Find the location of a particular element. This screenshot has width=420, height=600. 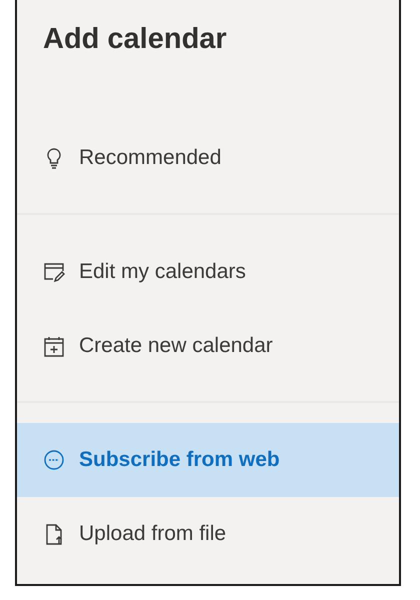

menu-item: Subscribe from web is located at coordinates (208, 460).